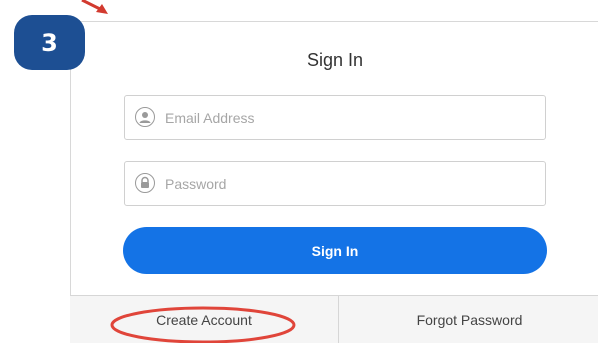  What do you see at coordinates (94, 7) in the screenshot?
I see `red-arrow-annotation` at bounding box center [94, 7].